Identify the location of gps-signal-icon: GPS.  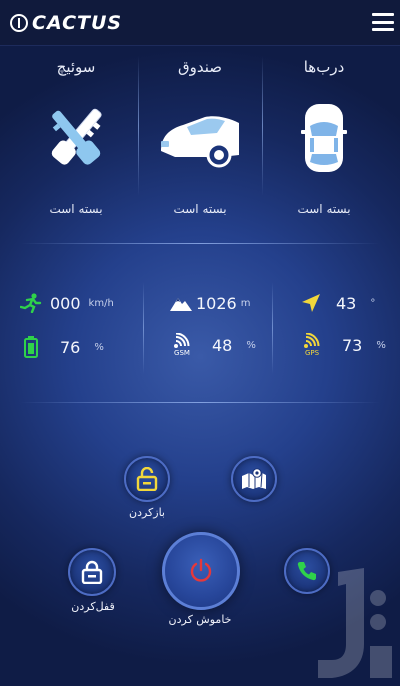
(312, 345).